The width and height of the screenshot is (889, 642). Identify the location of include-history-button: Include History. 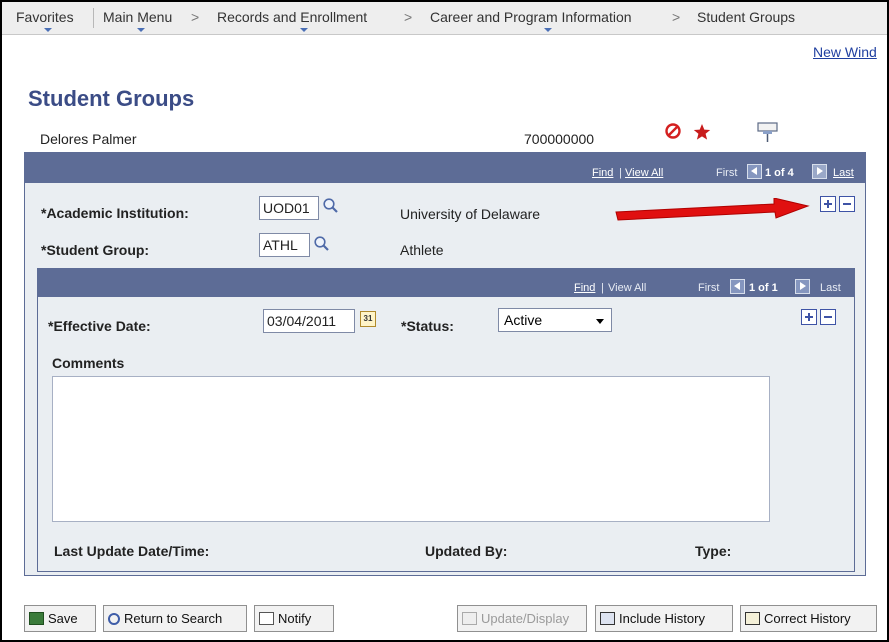
(664, 618).